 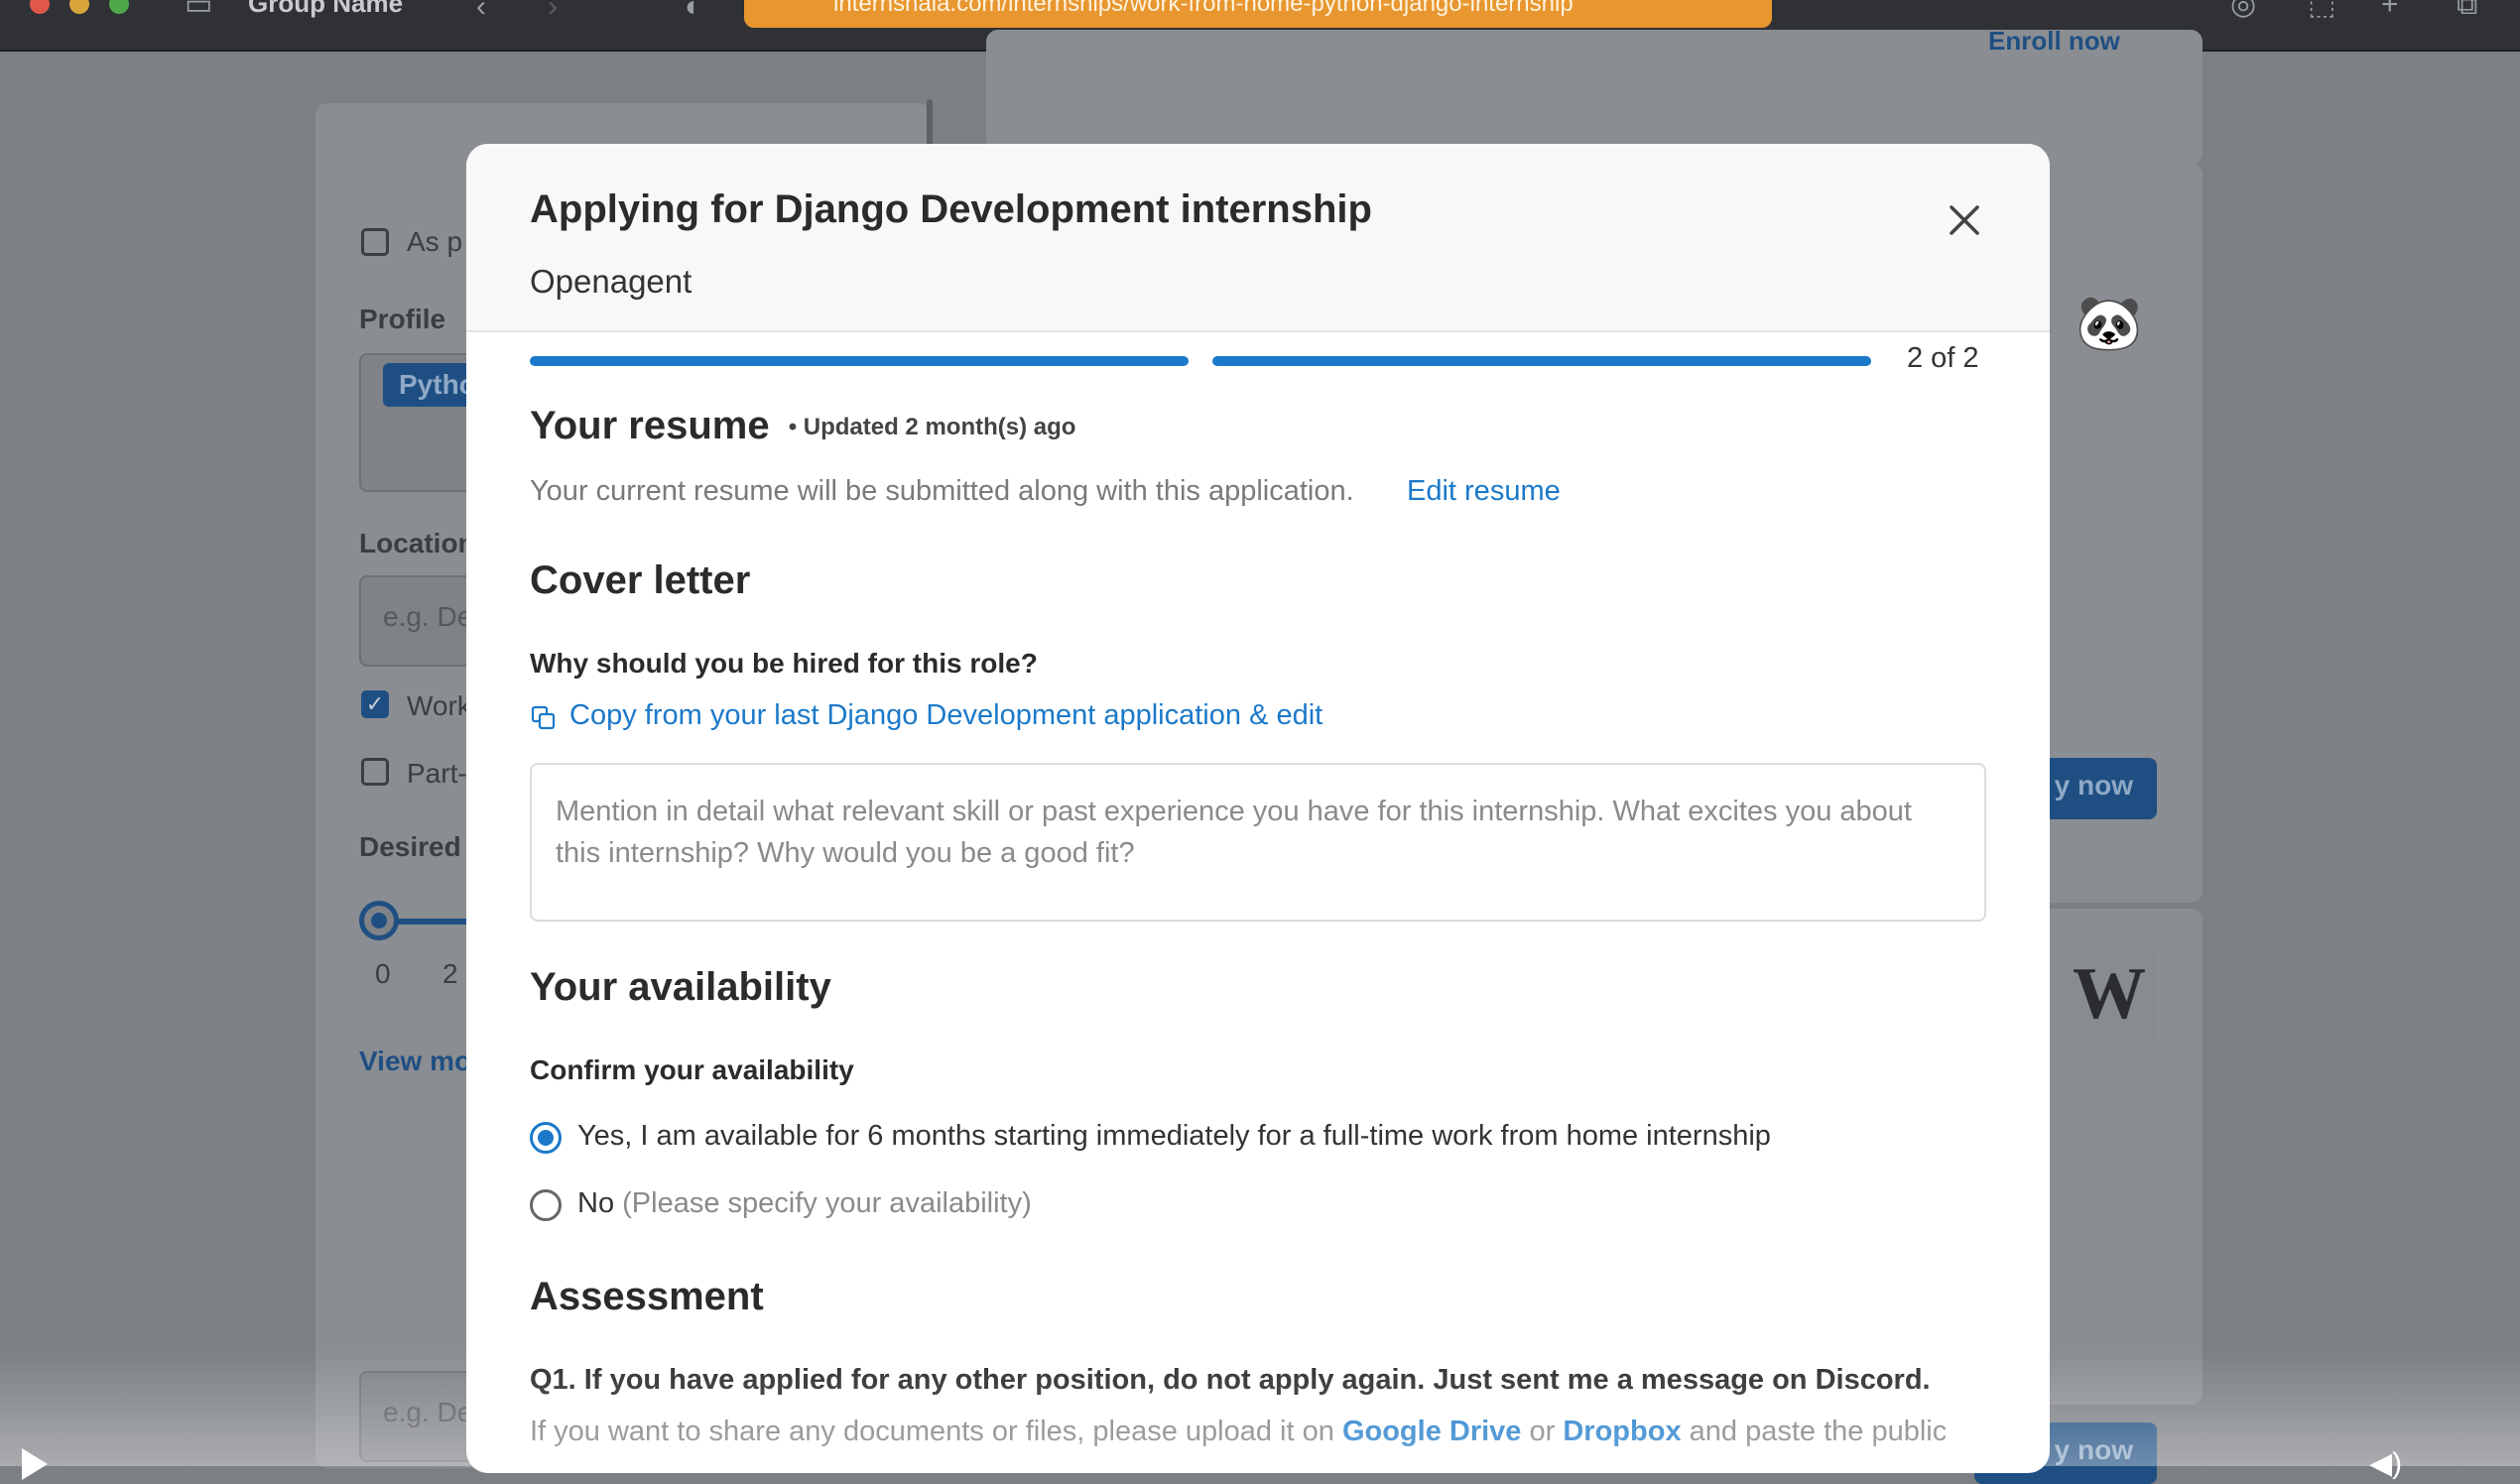 What do you see at coordinates (1943, 358) in the screenshot?
I see `progress-counter: 2 of 2` at bounding box center [1943, 358].